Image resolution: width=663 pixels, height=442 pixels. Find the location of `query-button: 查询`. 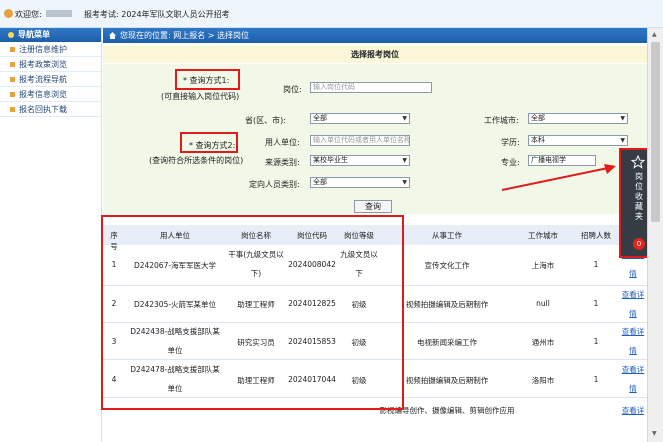

query-button: 查询 is located at coordinates (373, 206).